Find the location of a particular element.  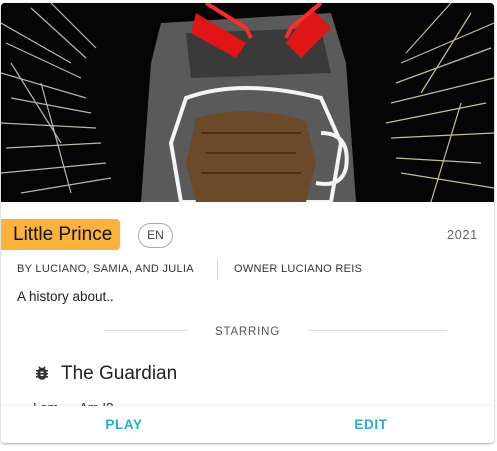

story-owner: OWNER LUCIANO REIS is located at coordinates (298, 269).